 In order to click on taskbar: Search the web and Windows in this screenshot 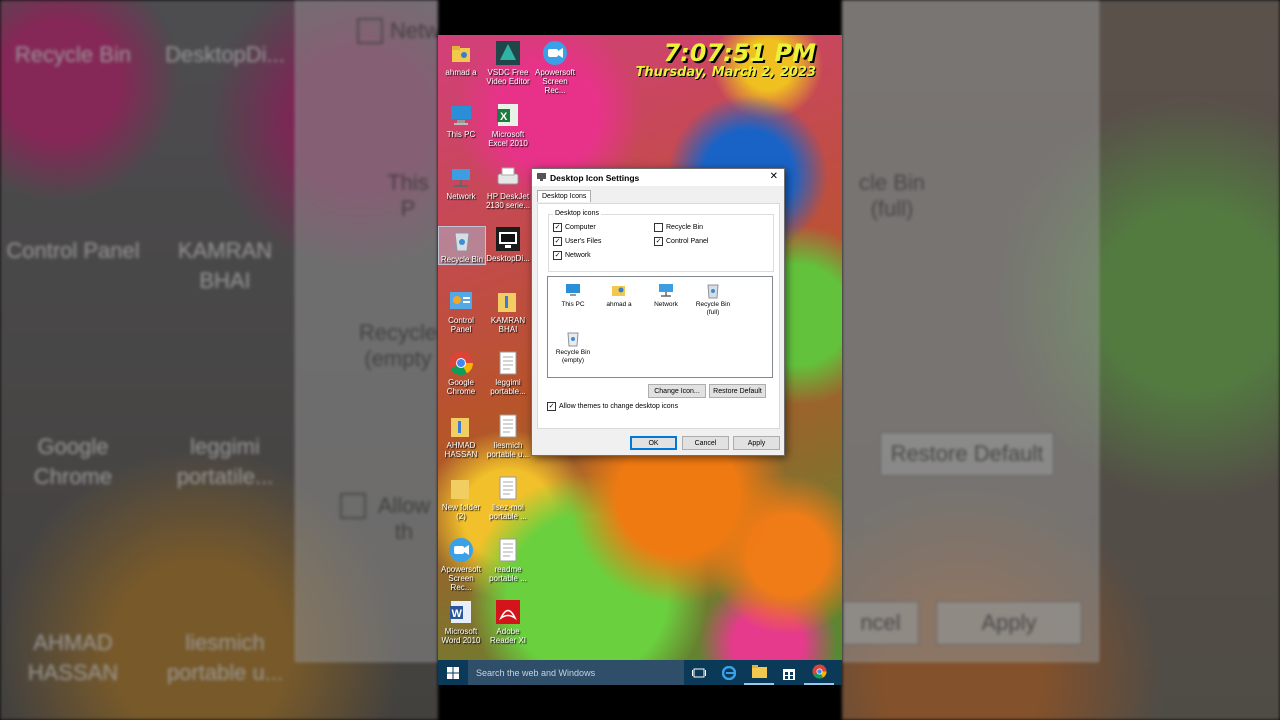, I will do `click(640, 672)`.